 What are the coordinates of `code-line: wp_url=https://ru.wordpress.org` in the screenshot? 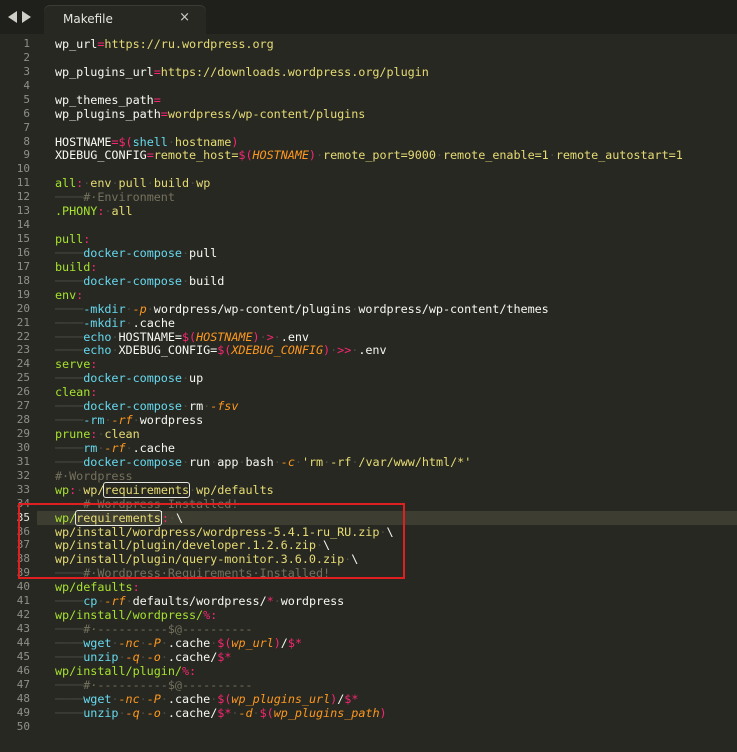 It's located at (164, 44).